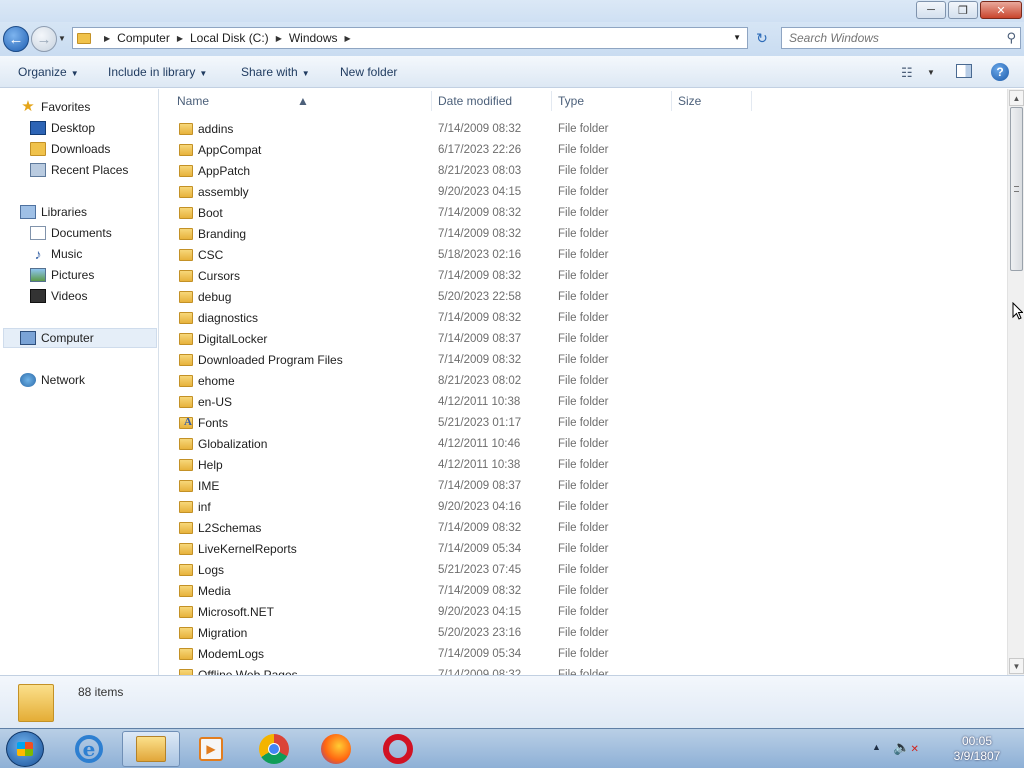 This screenshot has width=1024, height=768. What do you see at coordinates (480, 255) in the screenshot?
I see `file-date-modified: 5/18/2023 02:16` at bounding box center [480, 255].